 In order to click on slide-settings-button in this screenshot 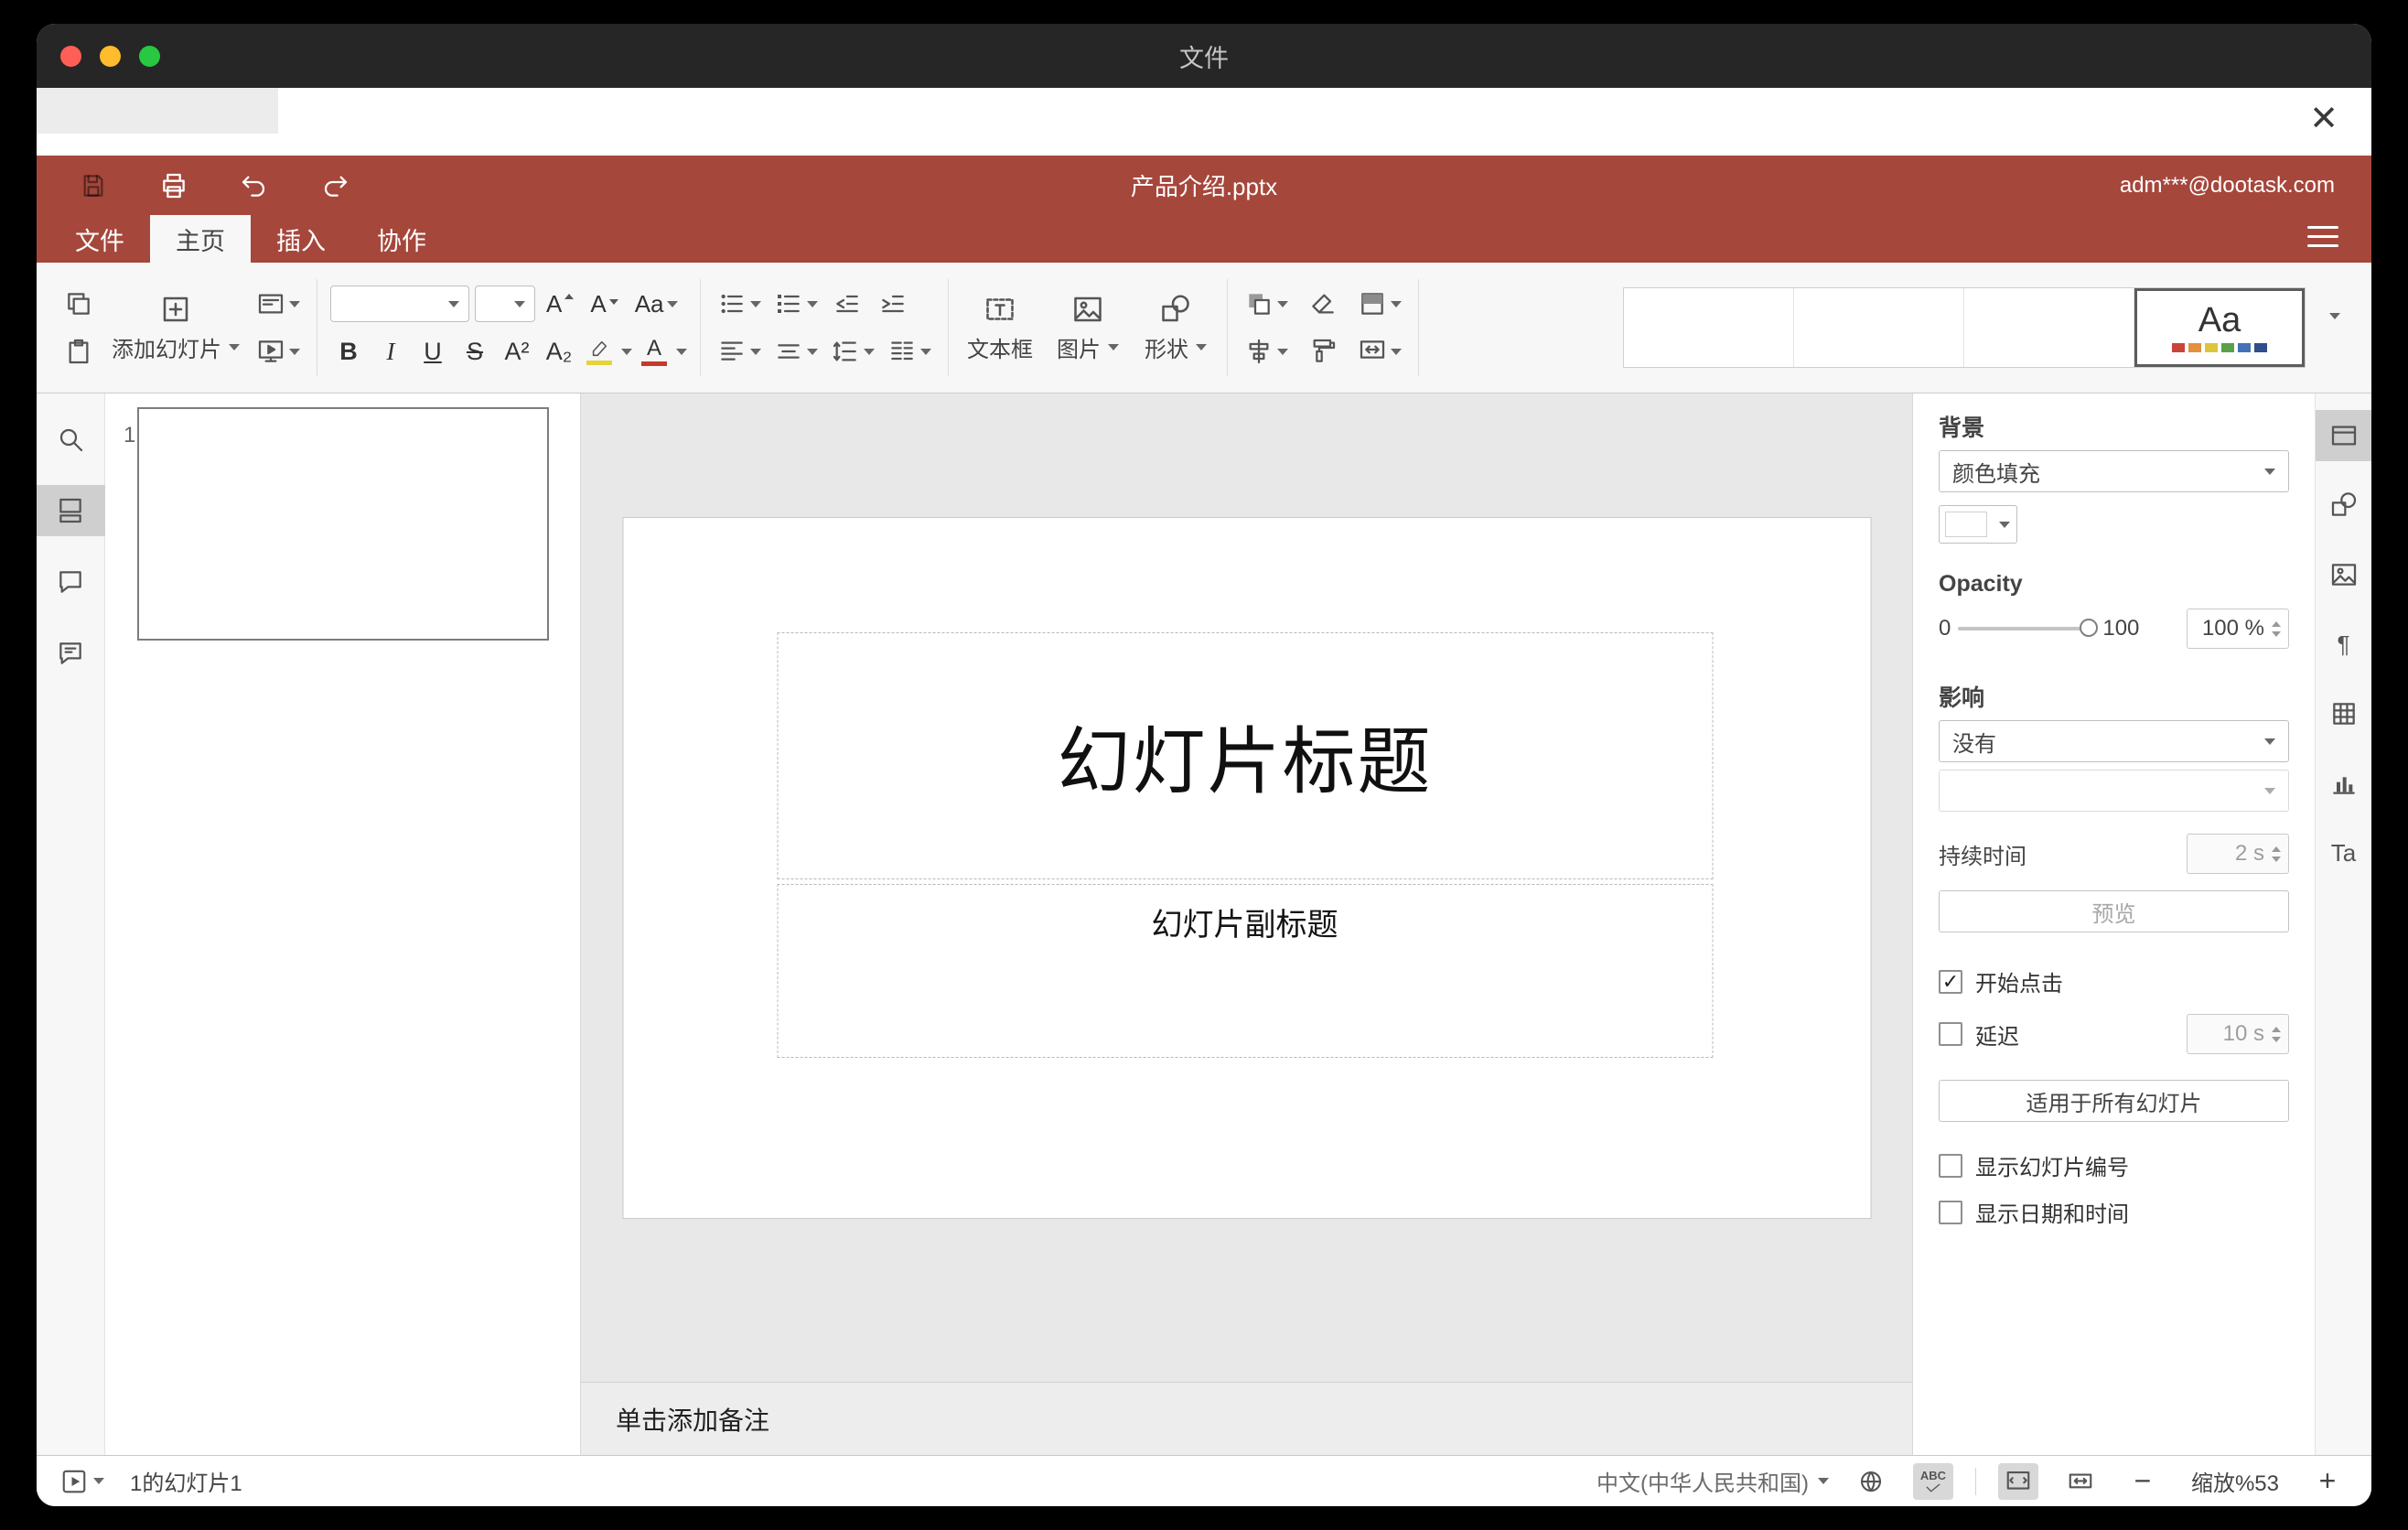, I will do `click(2343, 435)`.